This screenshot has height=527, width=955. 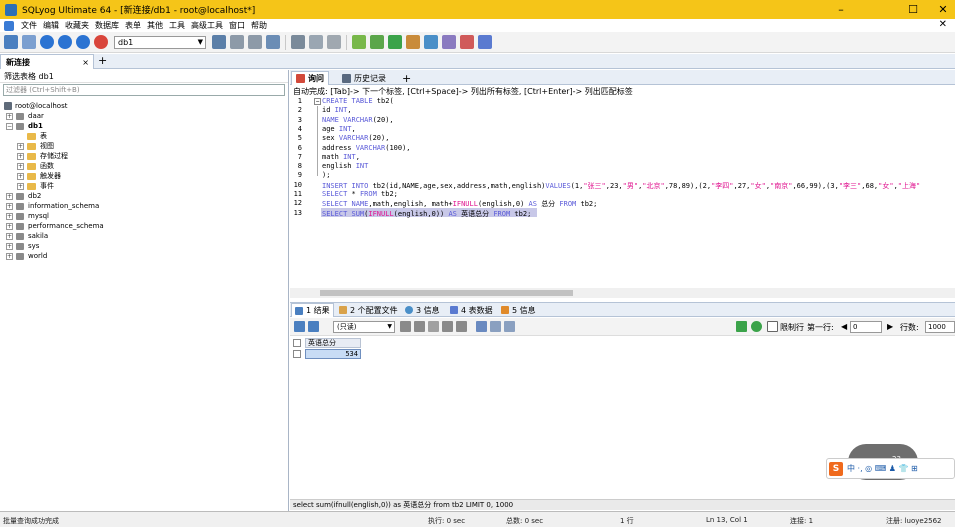 I want to click on menu-database: 数据库, so click(x=107, y=25).